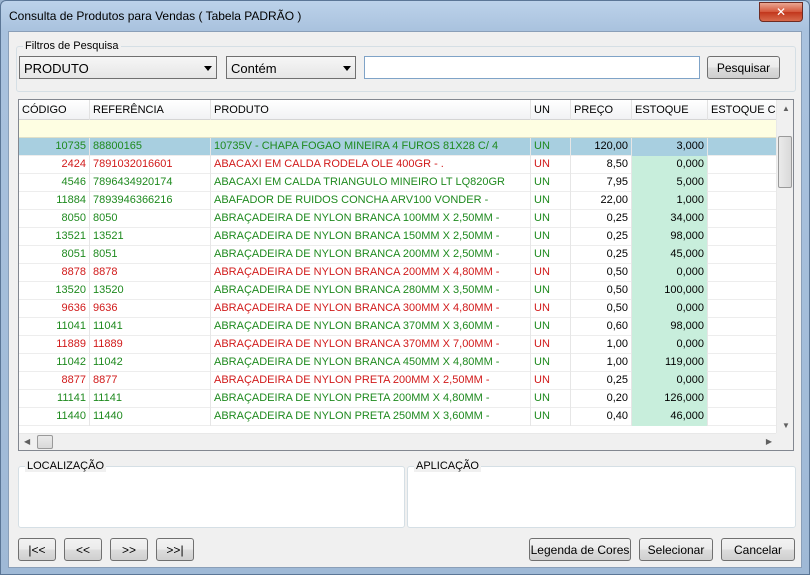  I want to click on search-button: Pesquisar, so click(743, 67).